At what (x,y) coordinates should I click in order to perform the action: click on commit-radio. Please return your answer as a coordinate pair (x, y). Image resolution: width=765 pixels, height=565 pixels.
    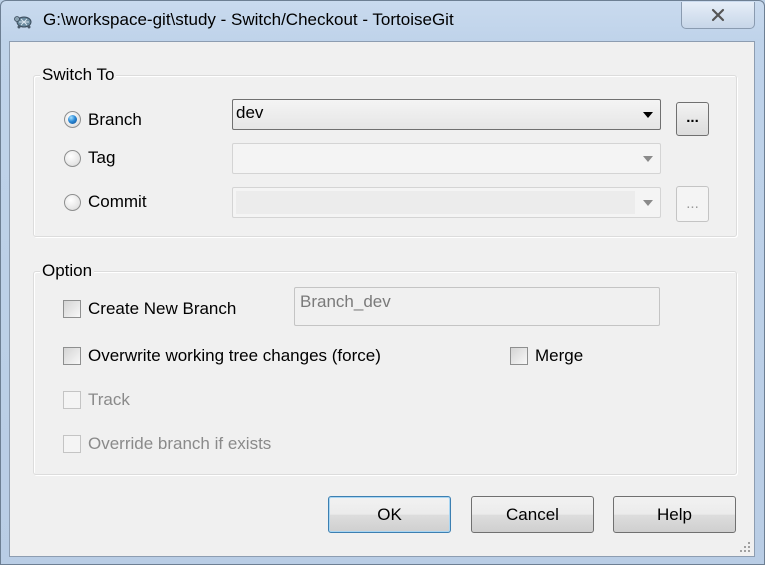
    Looking at the image, I should click on (72, 202).